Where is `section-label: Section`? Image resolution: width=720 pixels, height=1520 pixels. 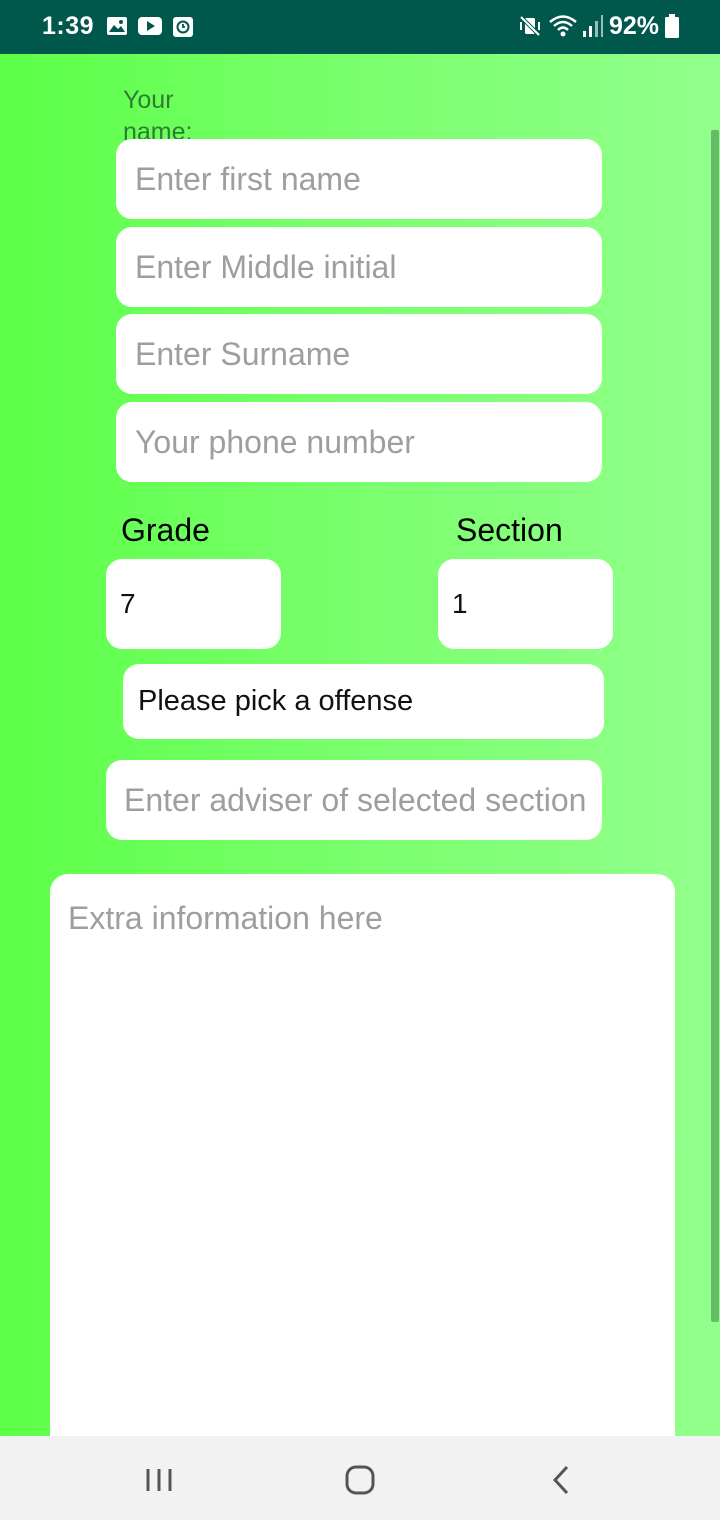
section-label: Section is located at coordinates (509, 530).